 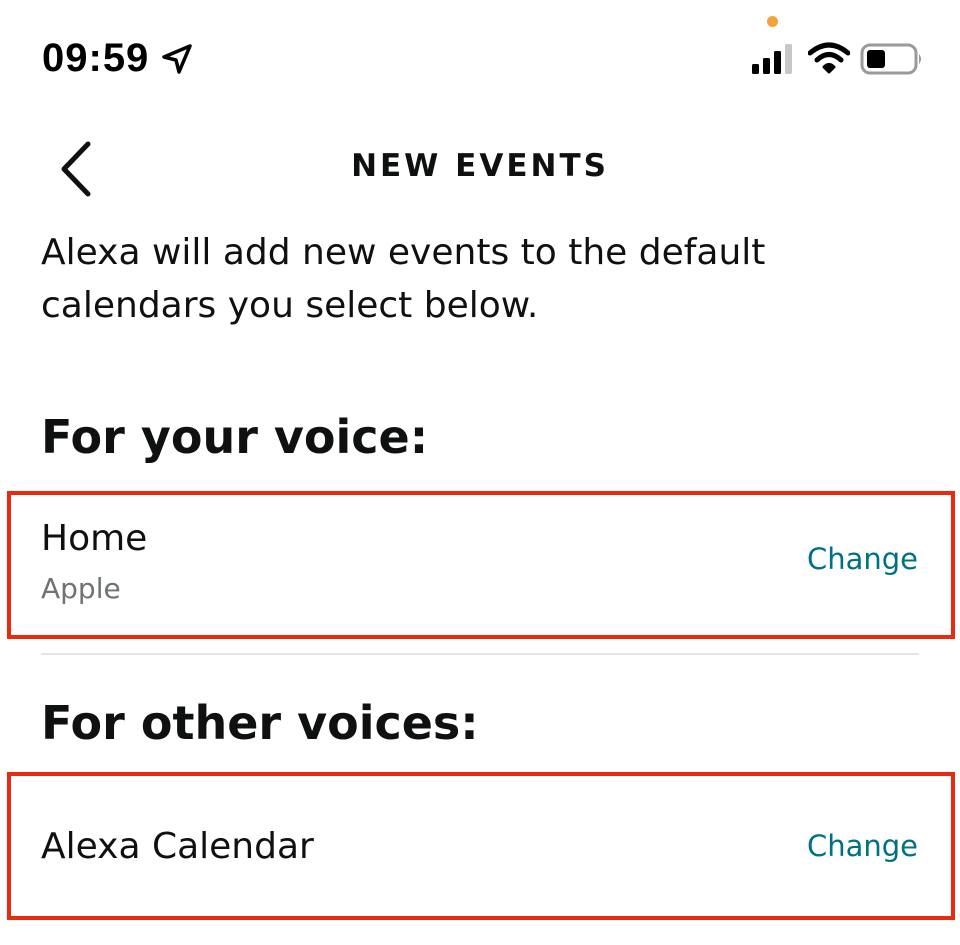 What do you see at coordinates (177, 846) in the screenshot?
I see `calendar-name: Alexa Calendar` at bounding box center [177, 846].